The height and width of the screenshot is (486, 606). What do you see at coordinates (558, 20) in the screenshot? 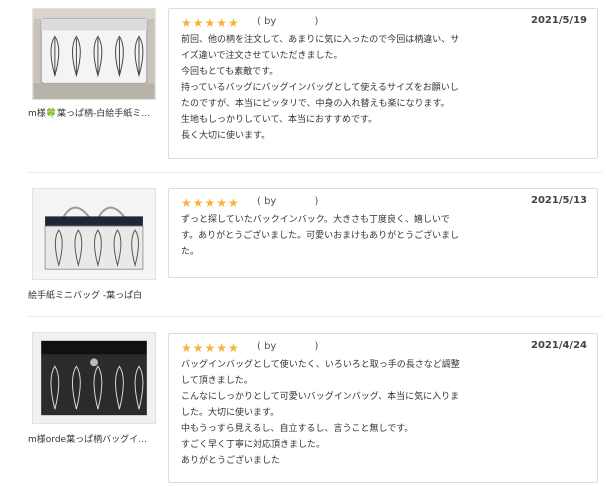
I see `review-date: 2021/5/19` at bounding box center [558, 20].